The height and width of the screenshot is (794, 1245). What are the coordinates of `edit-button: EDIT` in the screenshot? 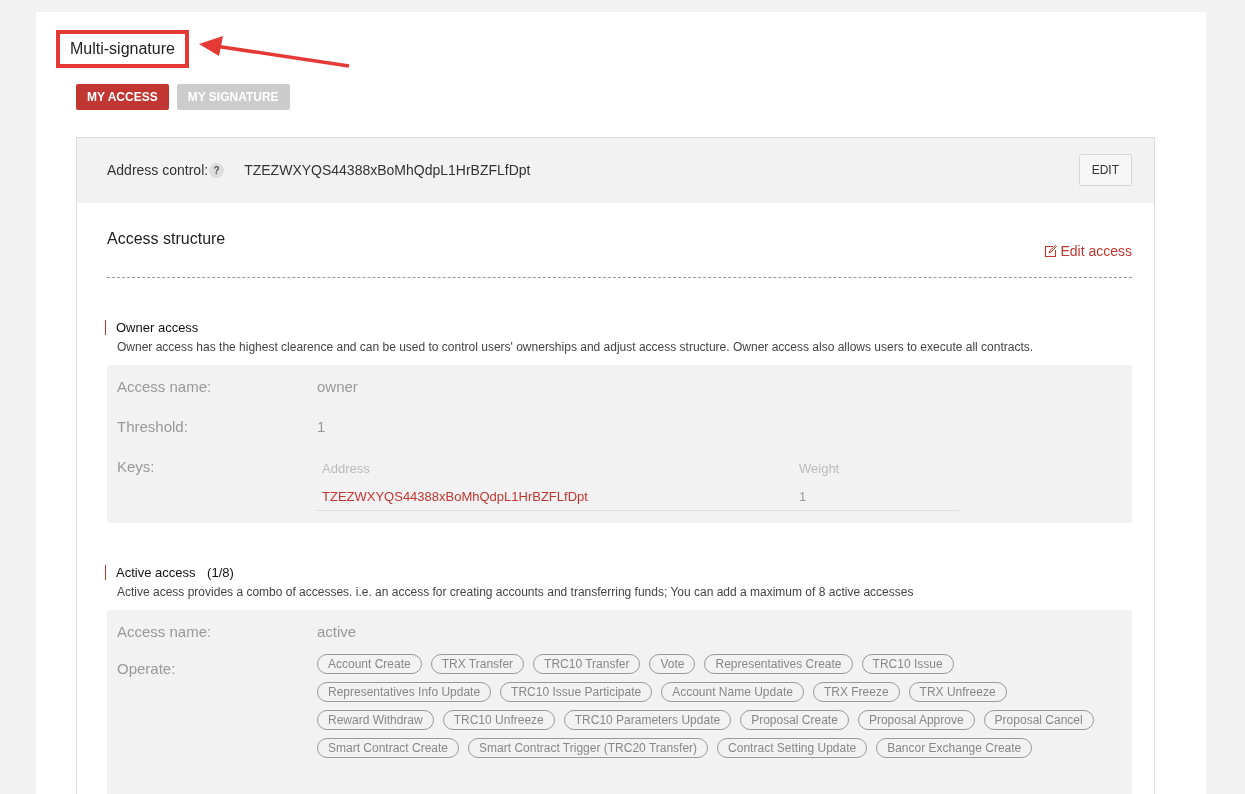 It's located at (1105, 170).